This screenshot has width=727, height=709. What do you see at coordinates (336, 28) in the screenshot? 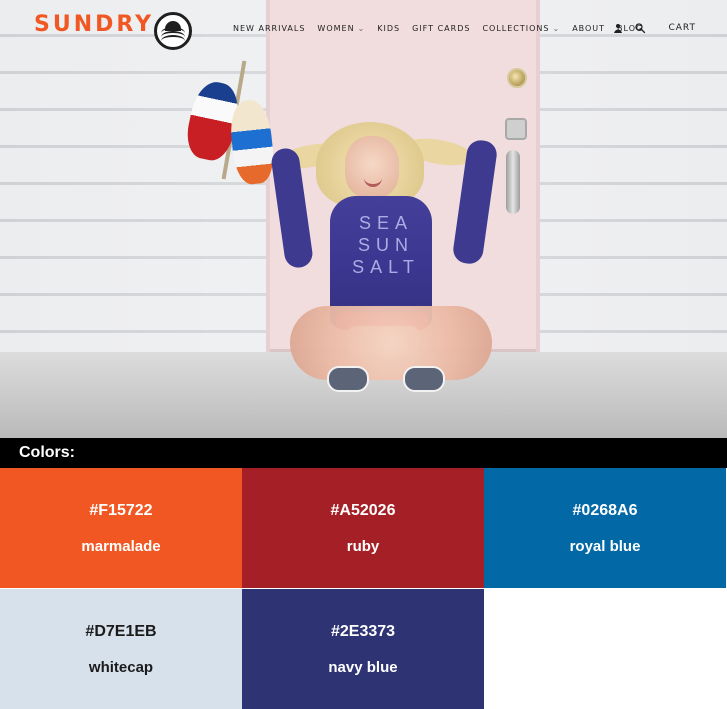
I see `nav-item-label: WOMEN` at bounding box center [336, 28].